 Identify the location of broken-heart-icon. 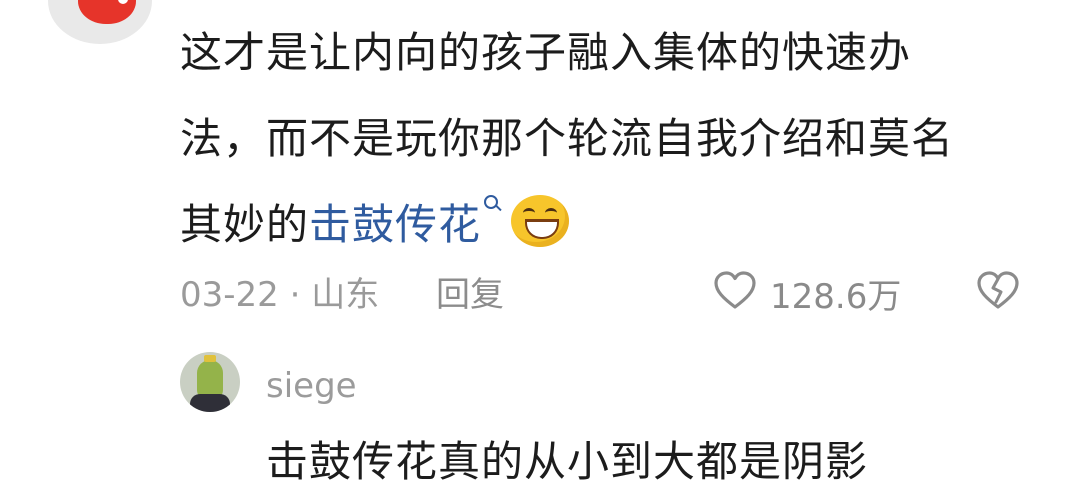
(998, 291).